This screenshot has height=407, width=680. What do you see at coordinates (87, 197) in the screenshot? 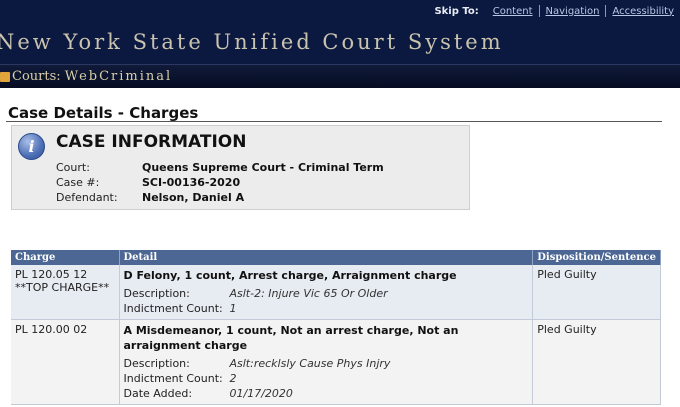
I see `defendant-label: Defendant:` at bounding box center [87, 197].